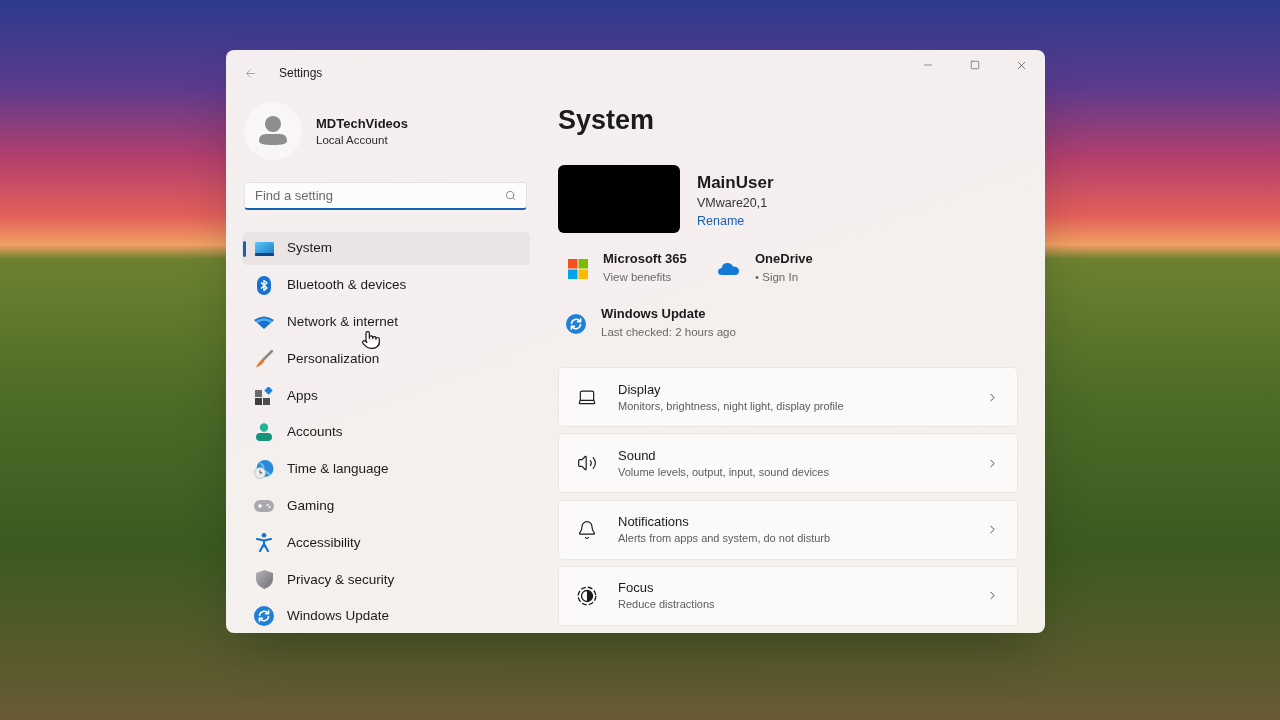  Describe the element at coordinates (264, 543) in the screenshot. I see `accessibility-icon` at that location.